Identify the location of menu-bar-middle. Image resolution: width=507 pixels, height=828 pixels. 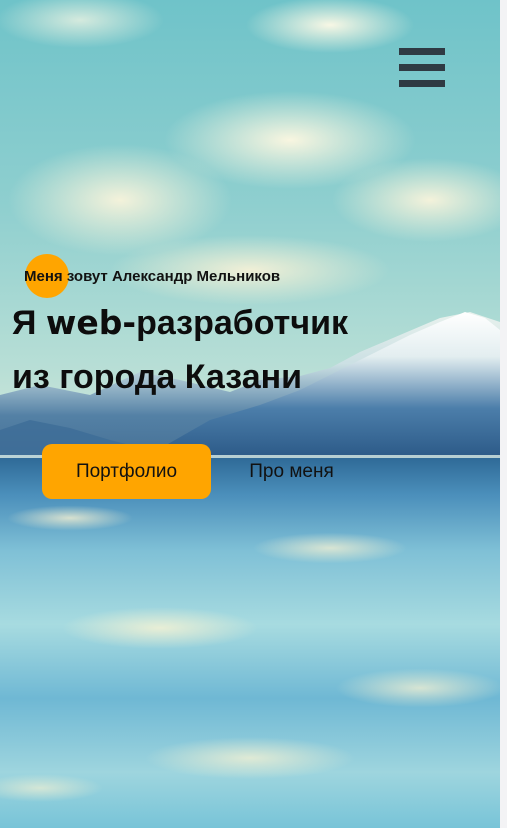
(422, 67).